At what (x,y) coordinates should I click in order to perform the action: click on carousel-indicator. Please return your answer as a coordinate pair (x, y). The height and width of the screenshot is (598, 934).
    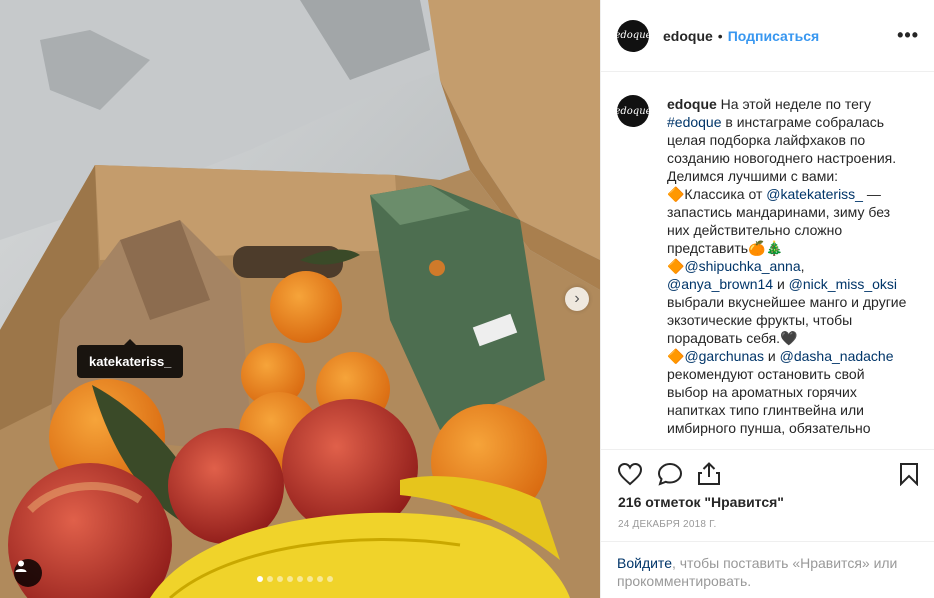
    Looking at the image, I should click on (295, 579).